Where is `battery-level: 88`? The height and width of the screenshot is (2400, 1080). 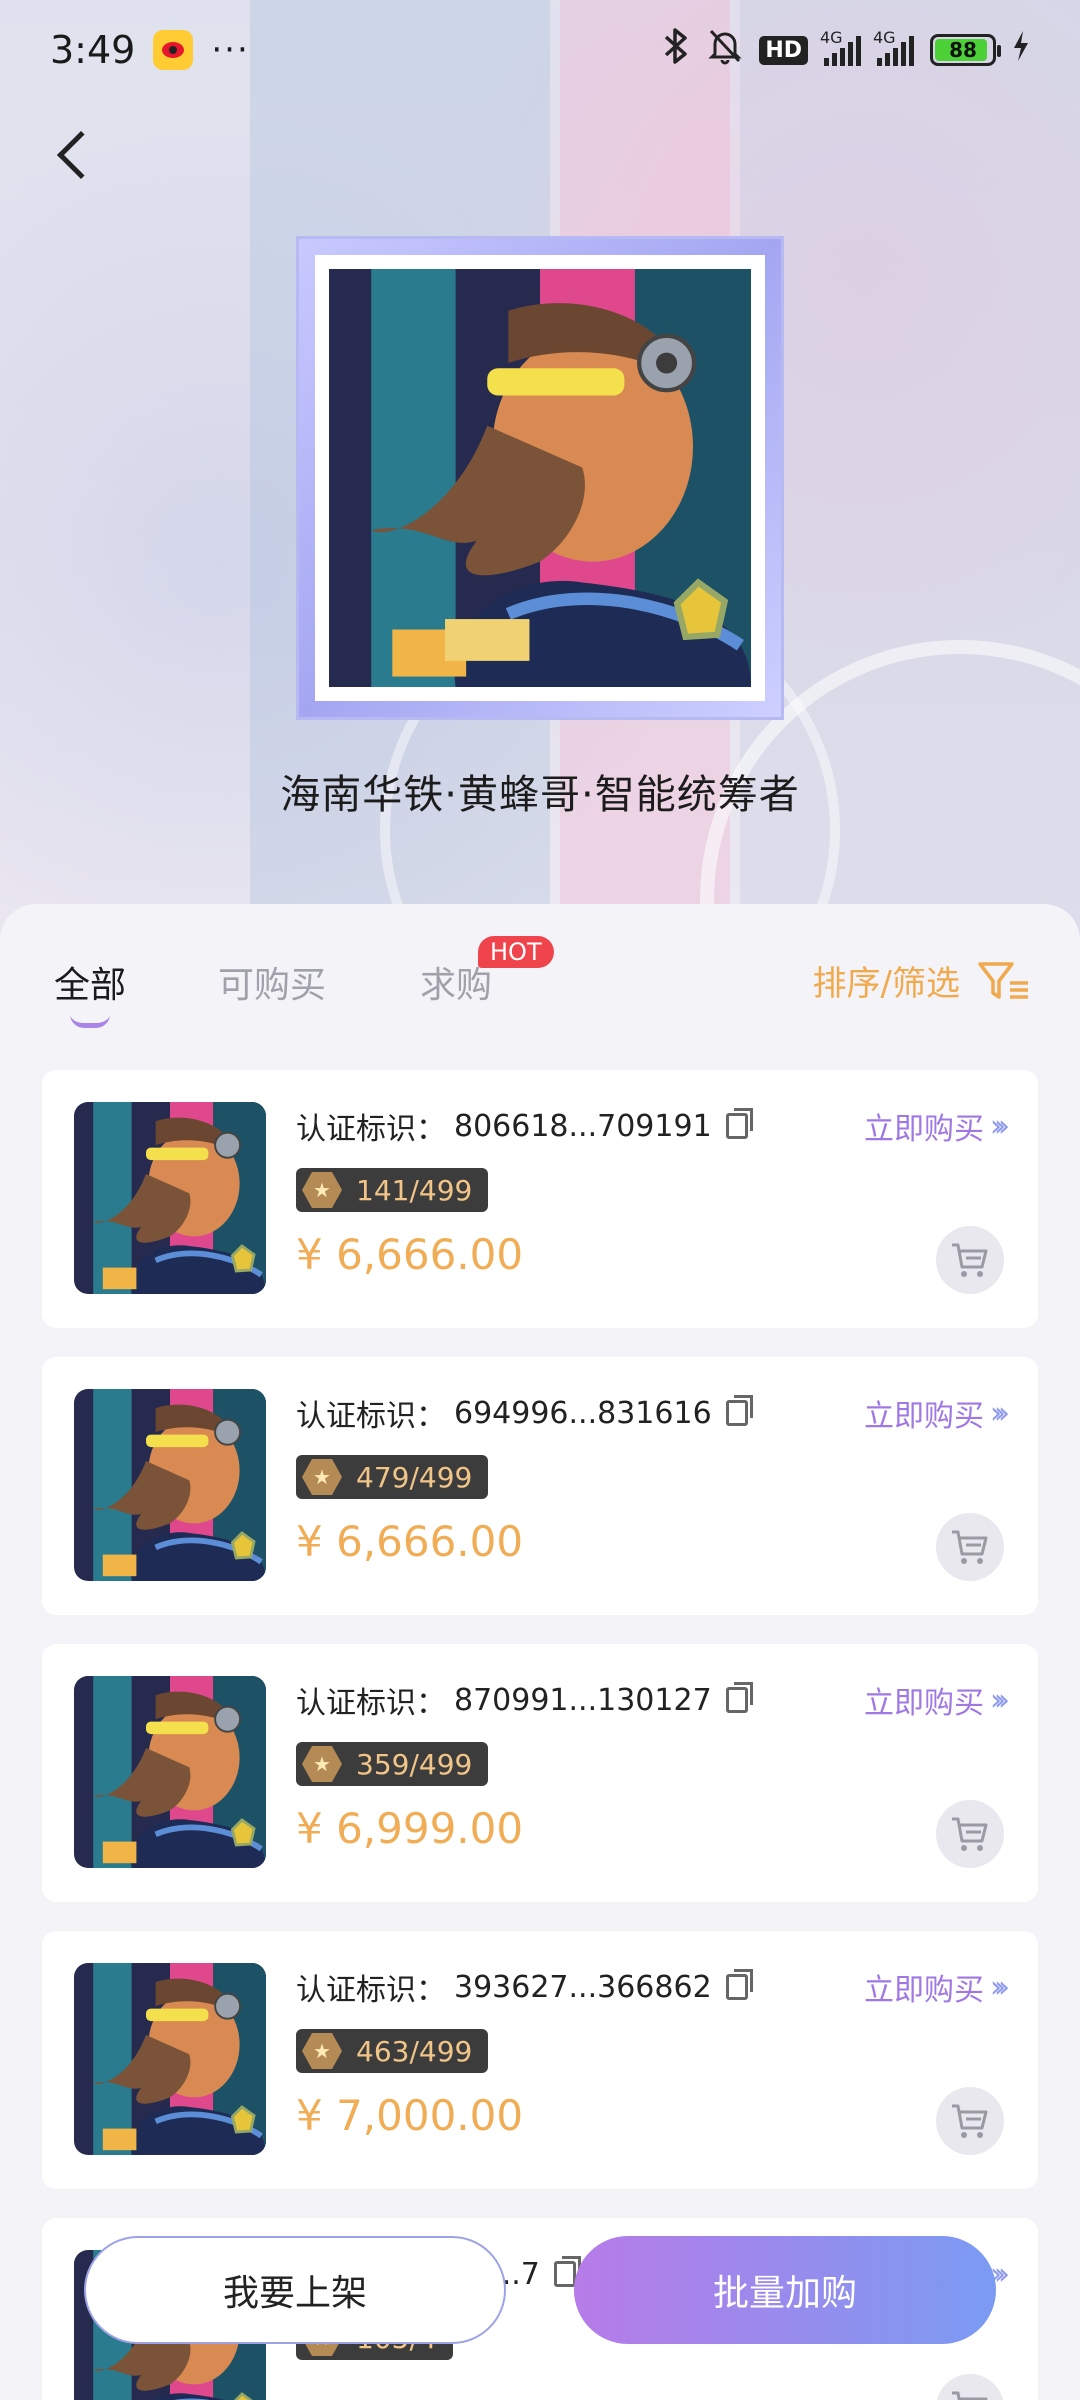
battery-level: 88 is located at coordinates (963, 50).